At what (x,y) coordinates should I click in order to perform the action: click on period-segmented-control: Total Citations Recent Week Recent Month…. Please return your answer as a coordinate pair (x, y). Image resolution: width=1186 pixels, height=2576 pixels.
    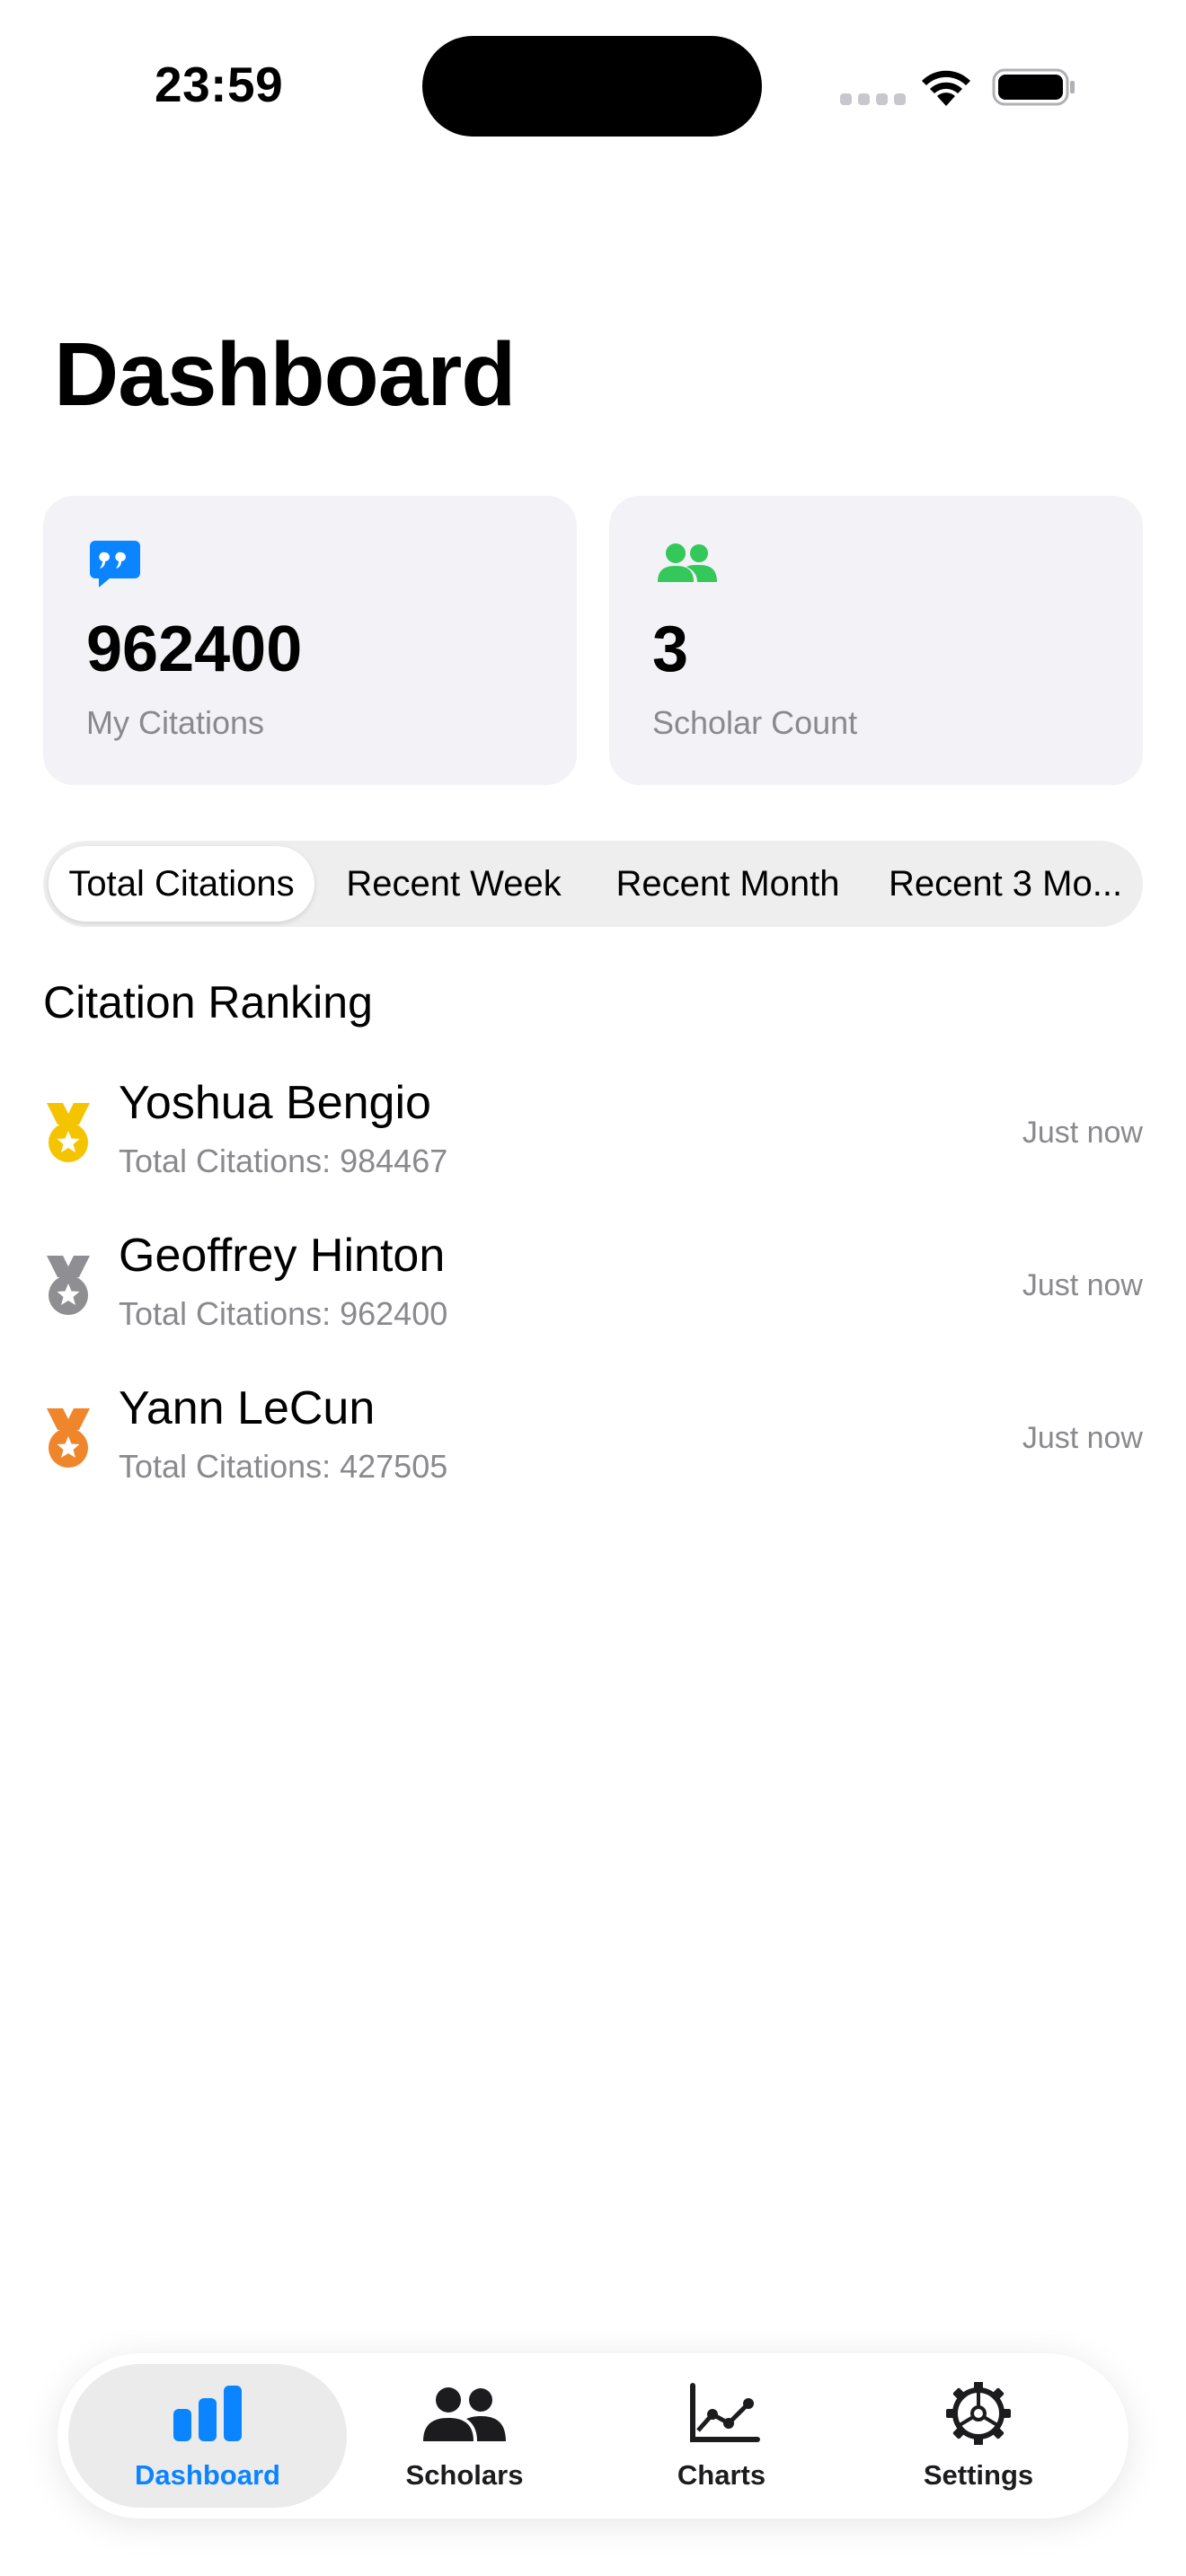
    Looking at the image, I should click on (593, 884).